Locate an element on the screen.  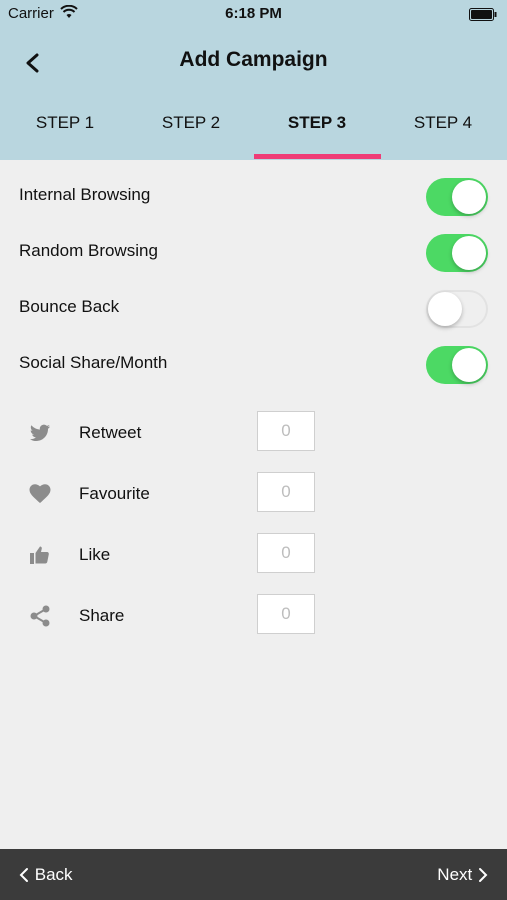
toggle-row-random-browsing: Random Browsing is located at coordinates (253, 252).